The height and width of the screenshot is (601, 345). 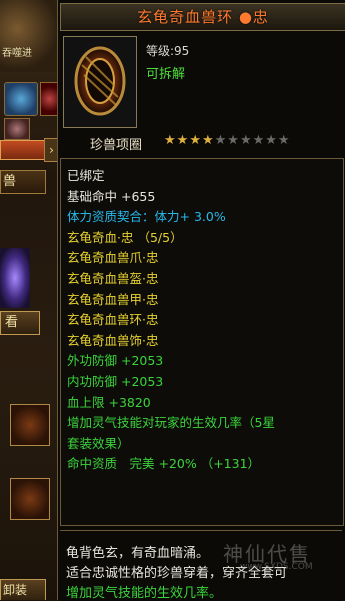 I want to click on pet-tab, so click(x=24, y=150).